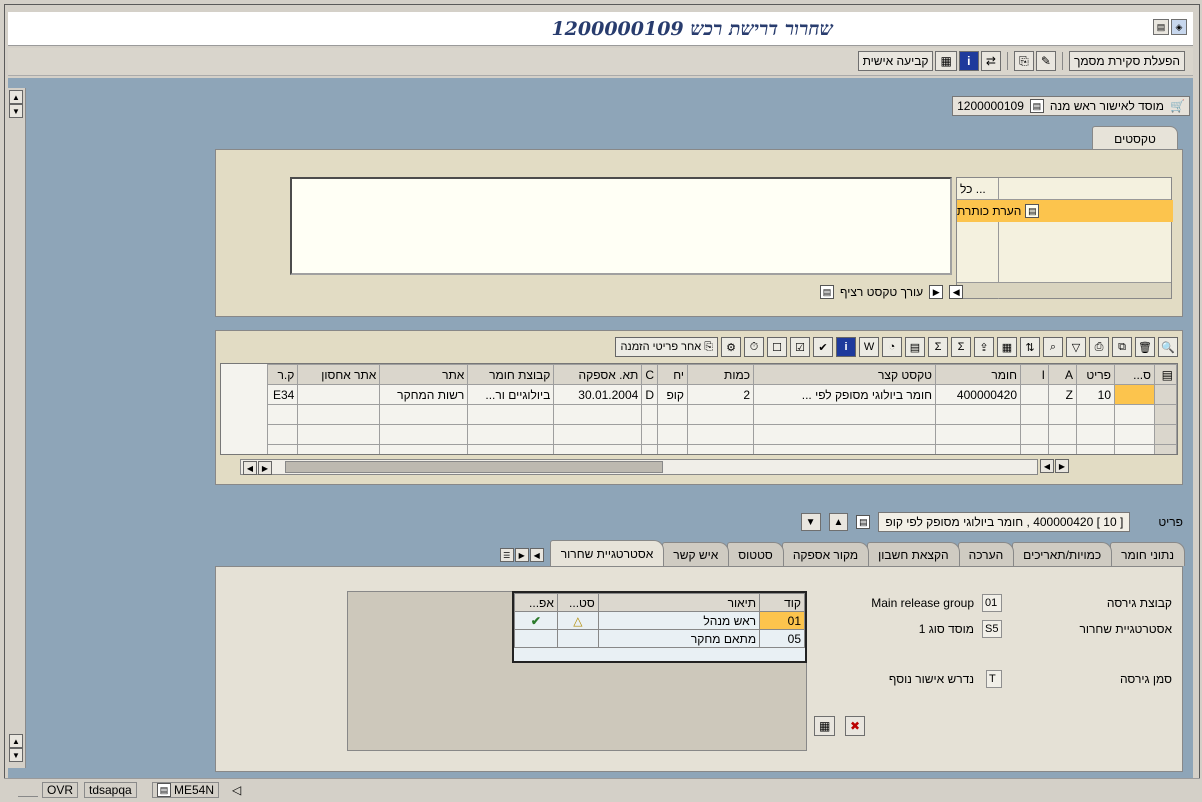 This screenshot has width=1202, height=802. Describe the element at coordinates (1122, 347) in the screenshot. I see `copy-icon: ⧉` at that location.